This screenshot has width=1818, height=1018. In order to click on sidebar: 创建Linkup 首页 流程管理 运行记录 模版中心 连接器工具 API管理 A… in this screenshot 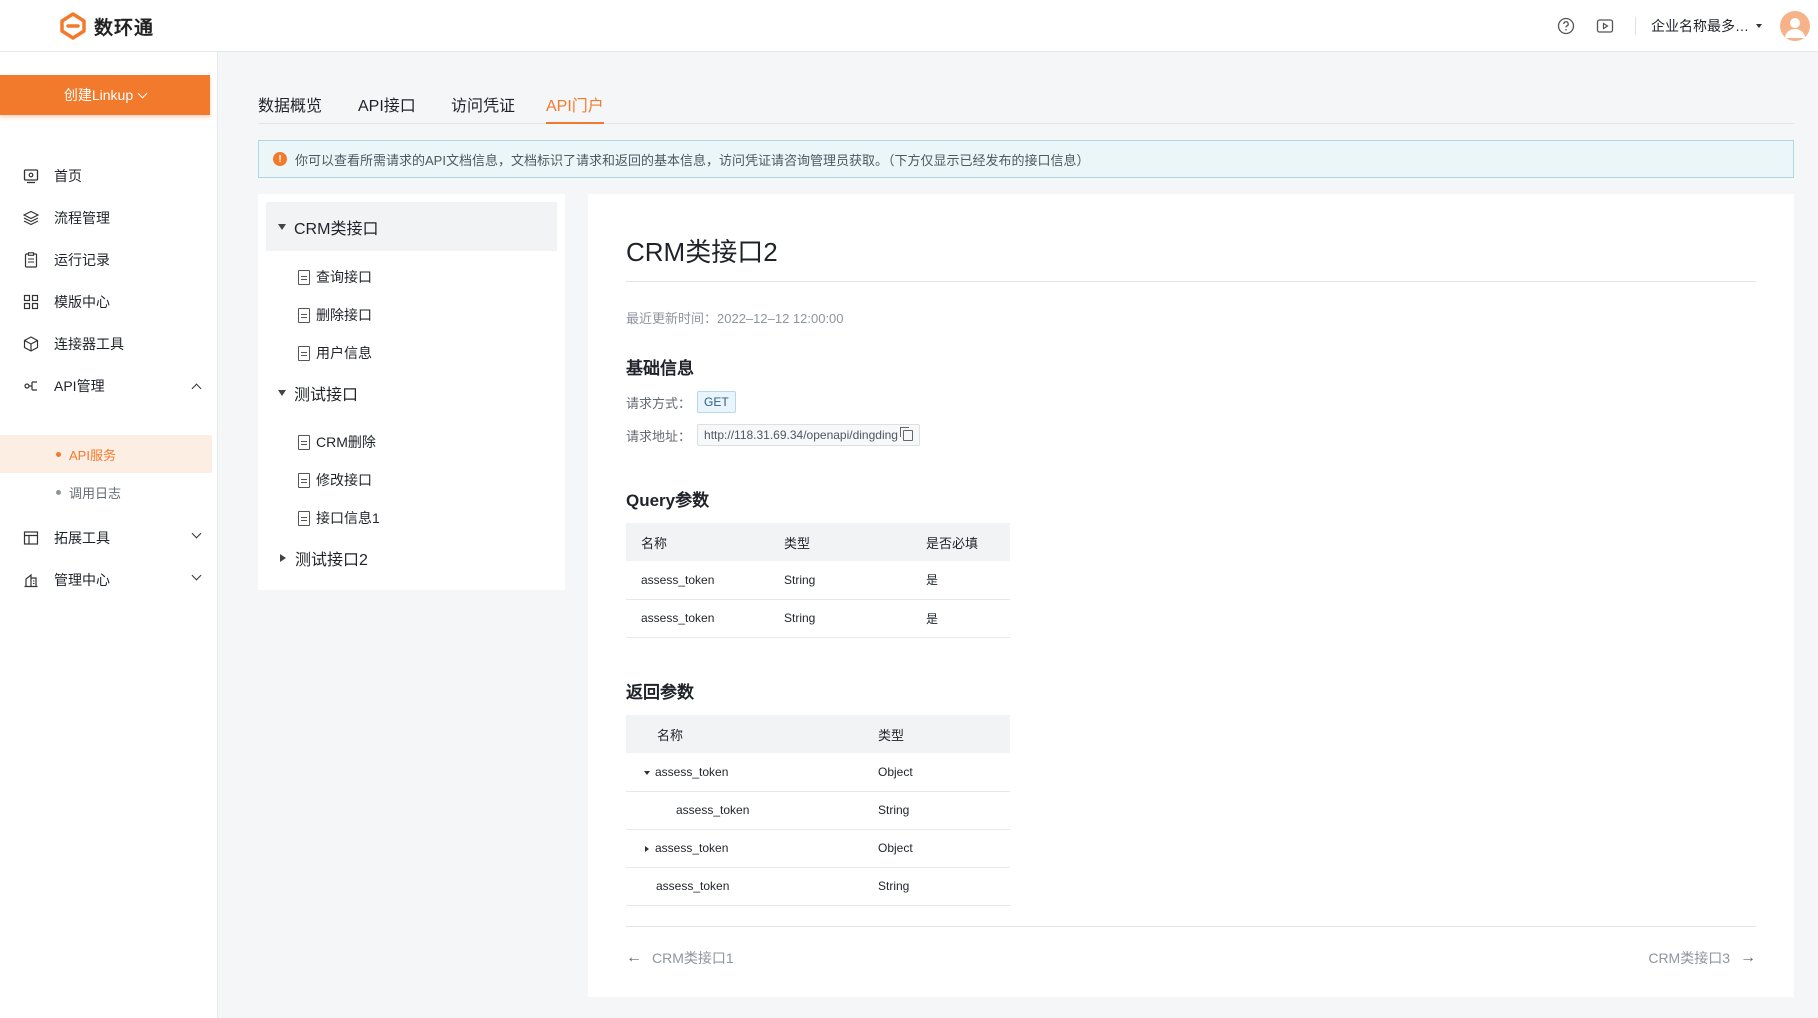, I will do `click(109, 535)`.